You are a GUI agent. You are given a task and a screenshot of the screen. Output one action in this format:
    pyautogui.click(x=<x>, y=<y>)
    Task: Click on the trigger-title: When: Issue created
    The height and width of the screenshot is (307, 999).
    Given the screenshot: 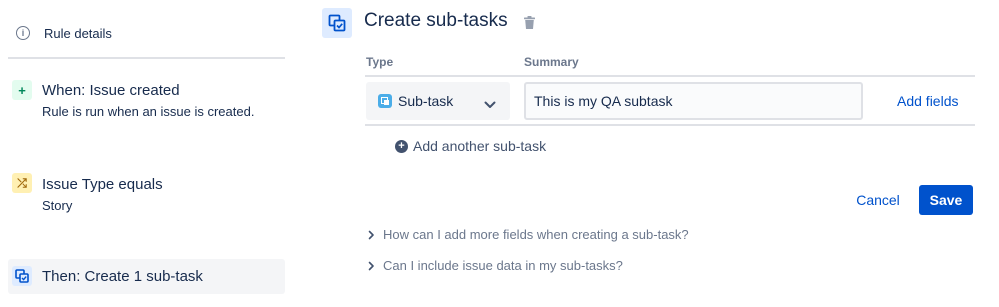 What is the action you would take?
    pyautogui.click(x=111, y=90)
    